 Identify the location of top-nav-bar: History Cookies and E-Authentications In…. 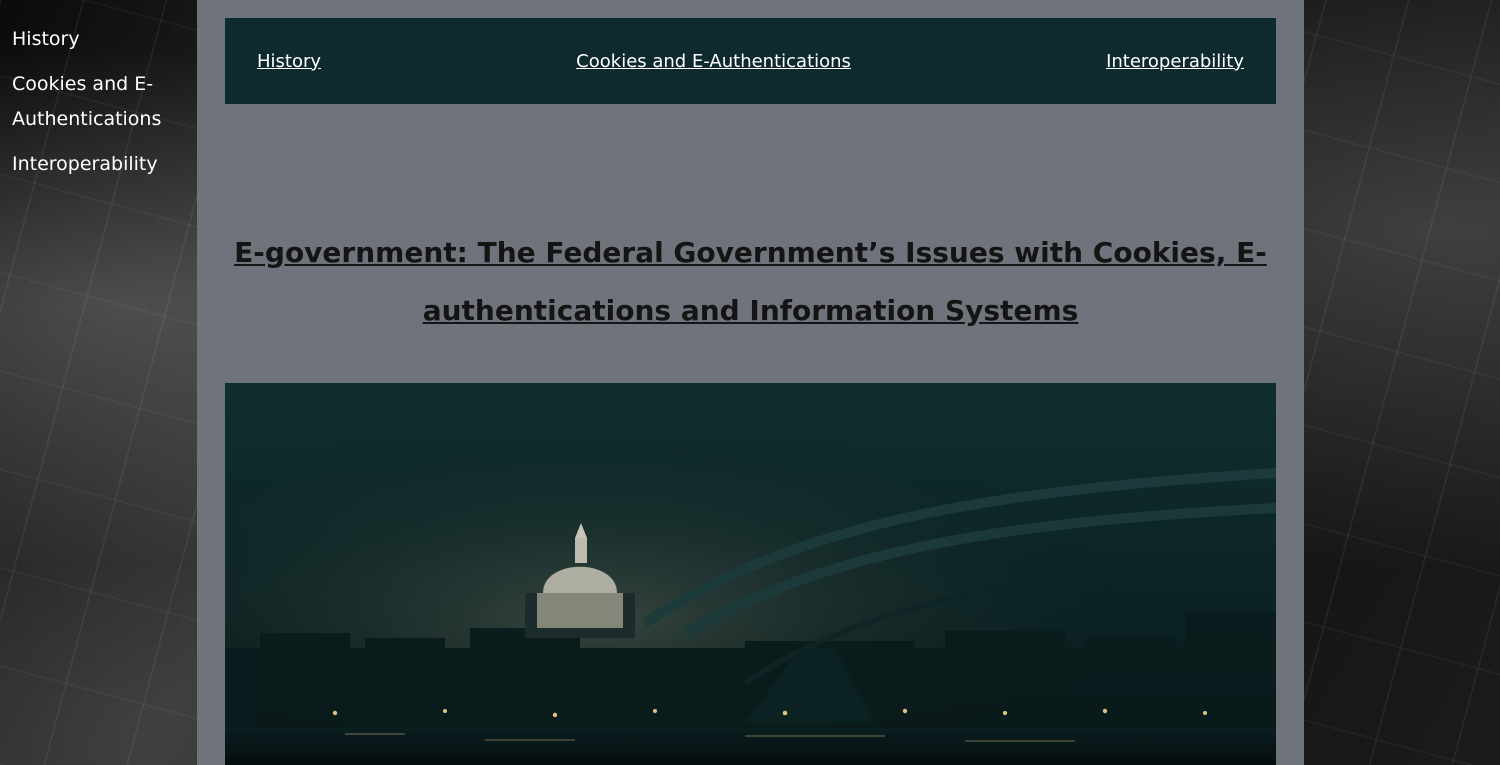
(750, 61).